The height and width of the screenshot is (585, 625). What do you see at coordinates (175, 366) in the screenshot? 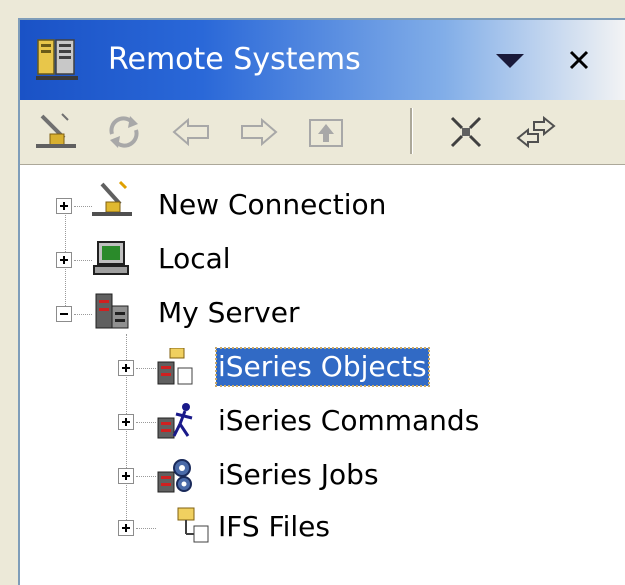
I see `iseries-objects-icon` at bounding box center [175, 366].